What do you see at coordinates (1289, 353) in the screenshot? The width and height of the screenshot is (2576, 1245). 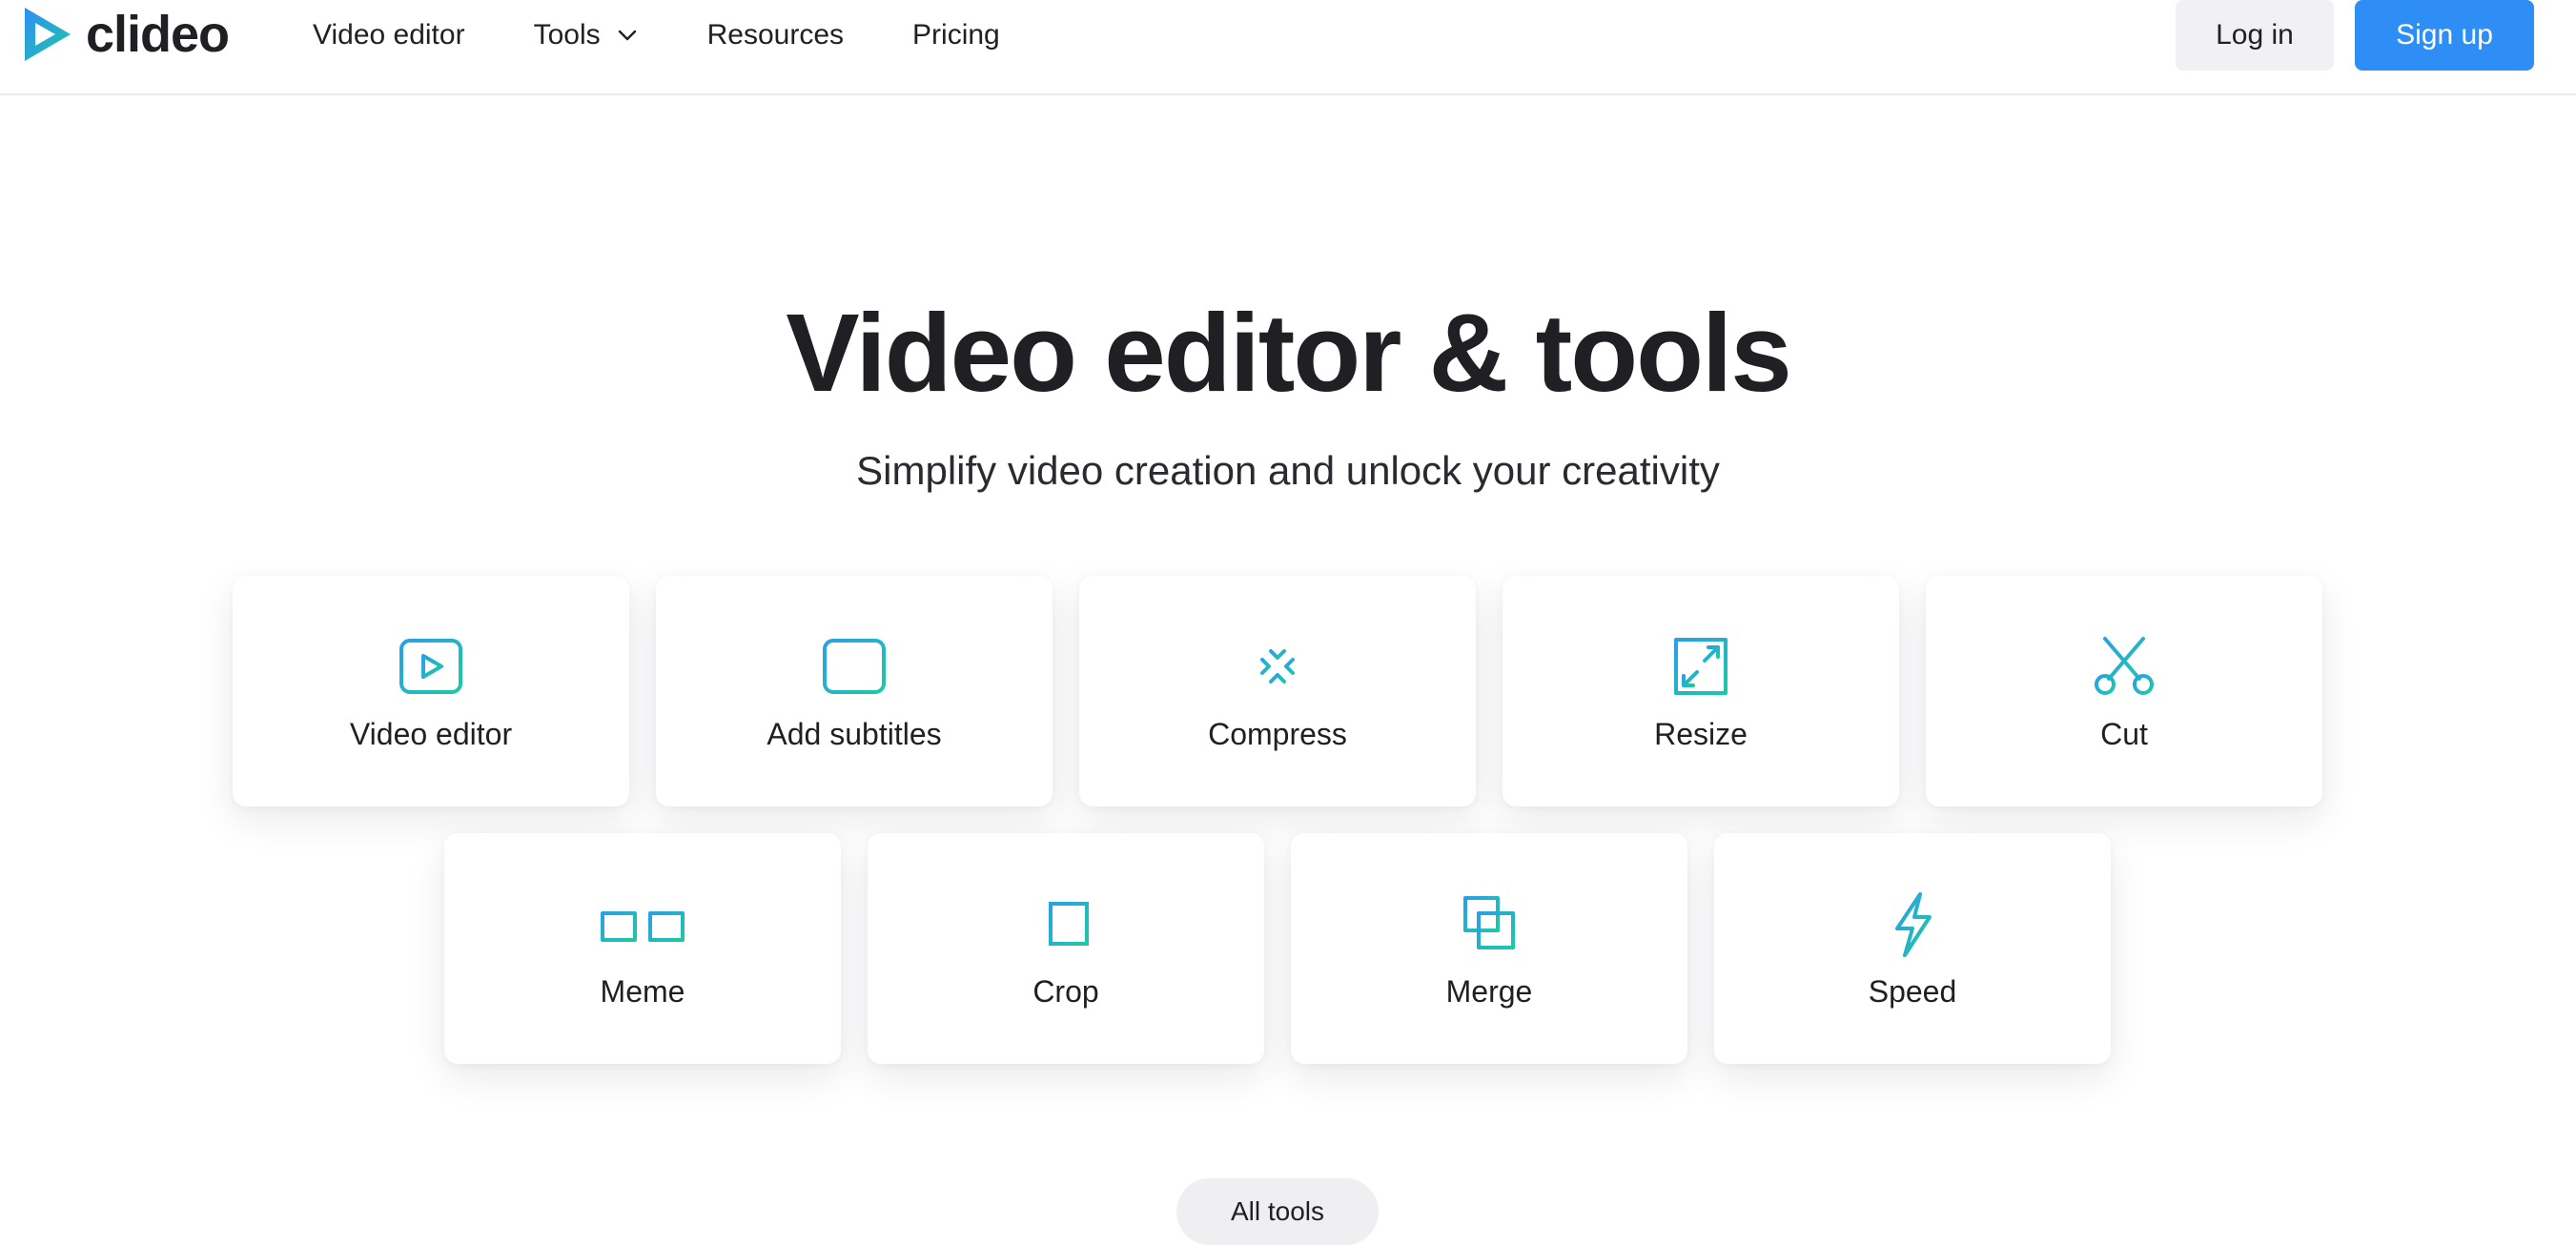 I see `page-title: Video editor & tools` at bounding box center [1289, 353].